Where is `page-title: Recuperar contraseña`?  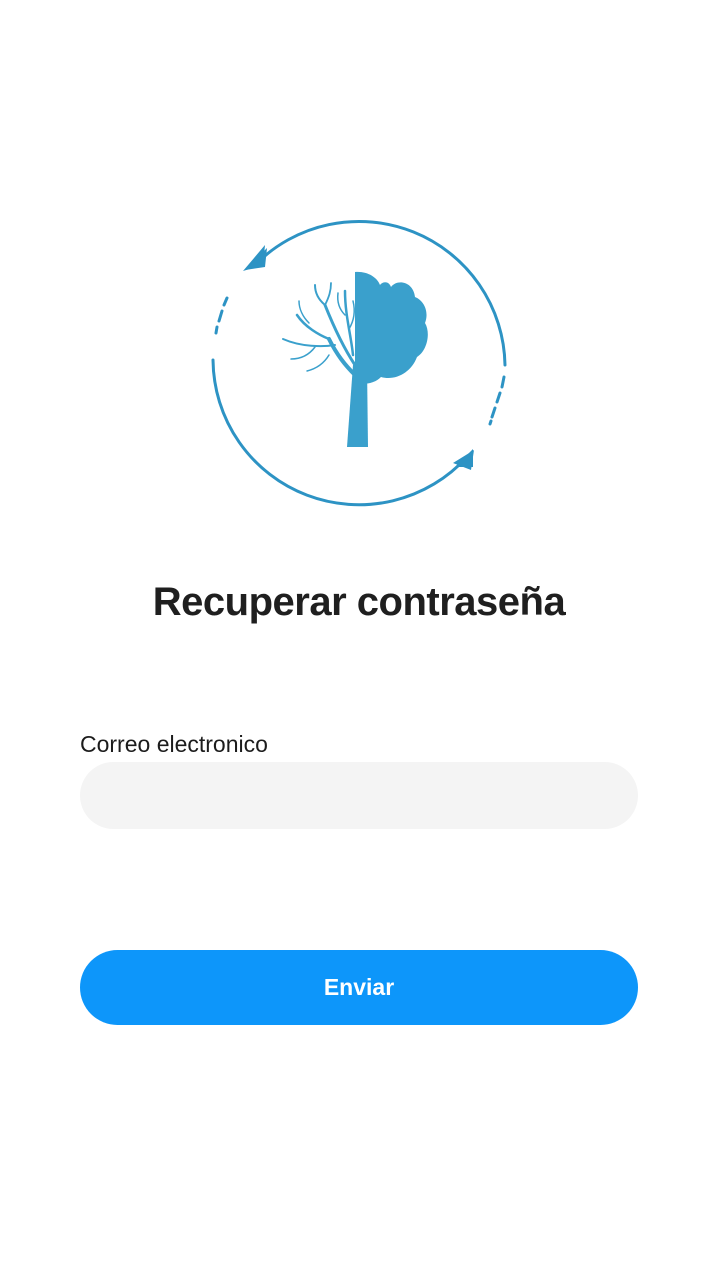 page-title: Recuperar contraseña is located at coordinates (359, 602).